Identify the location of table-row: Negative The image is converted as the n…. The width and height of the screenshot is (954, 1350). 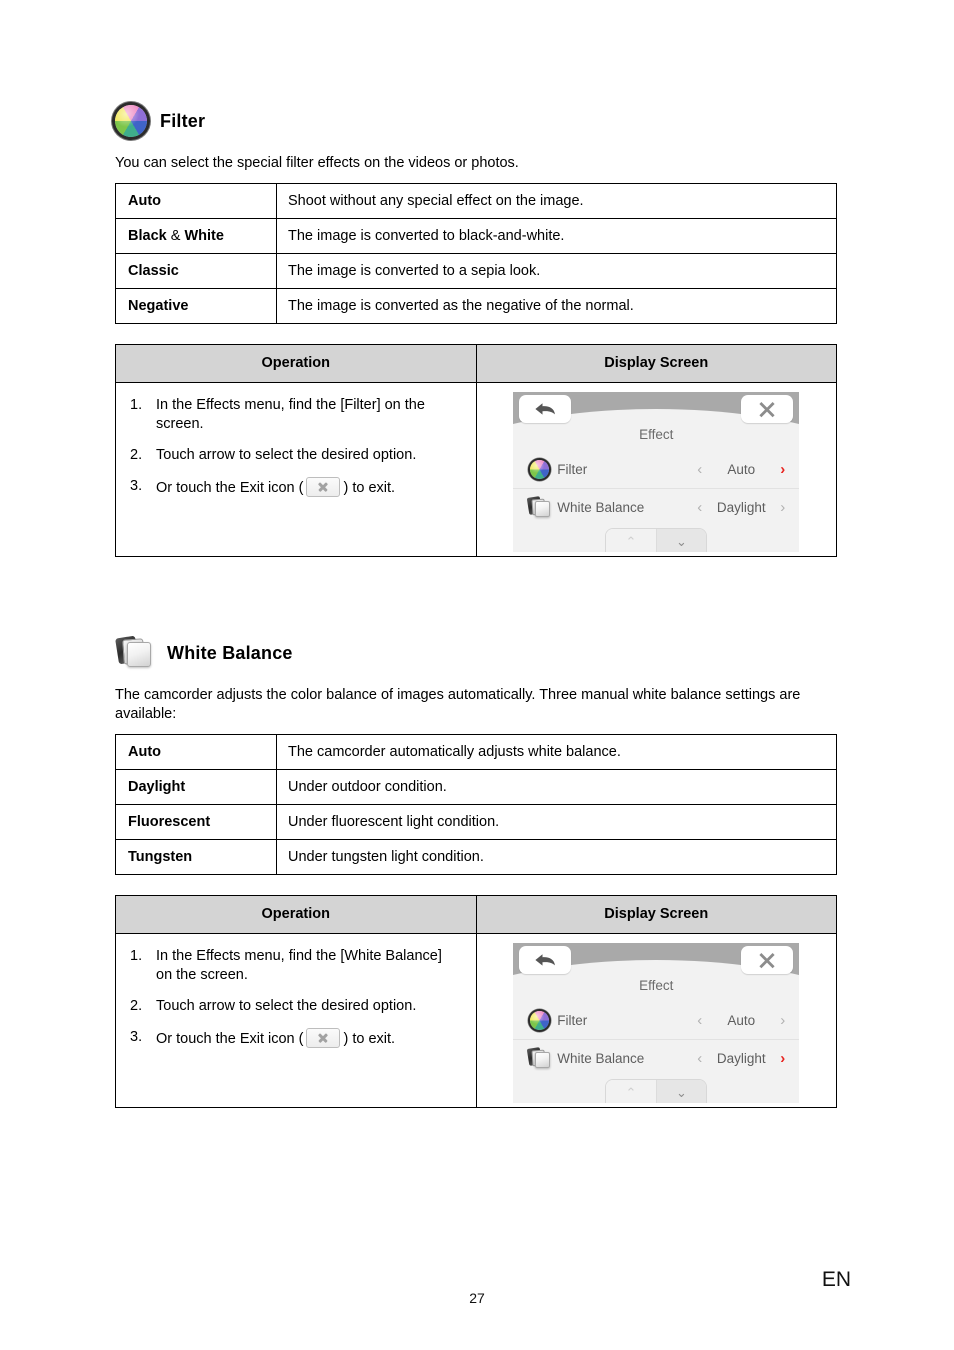
(476, 306).